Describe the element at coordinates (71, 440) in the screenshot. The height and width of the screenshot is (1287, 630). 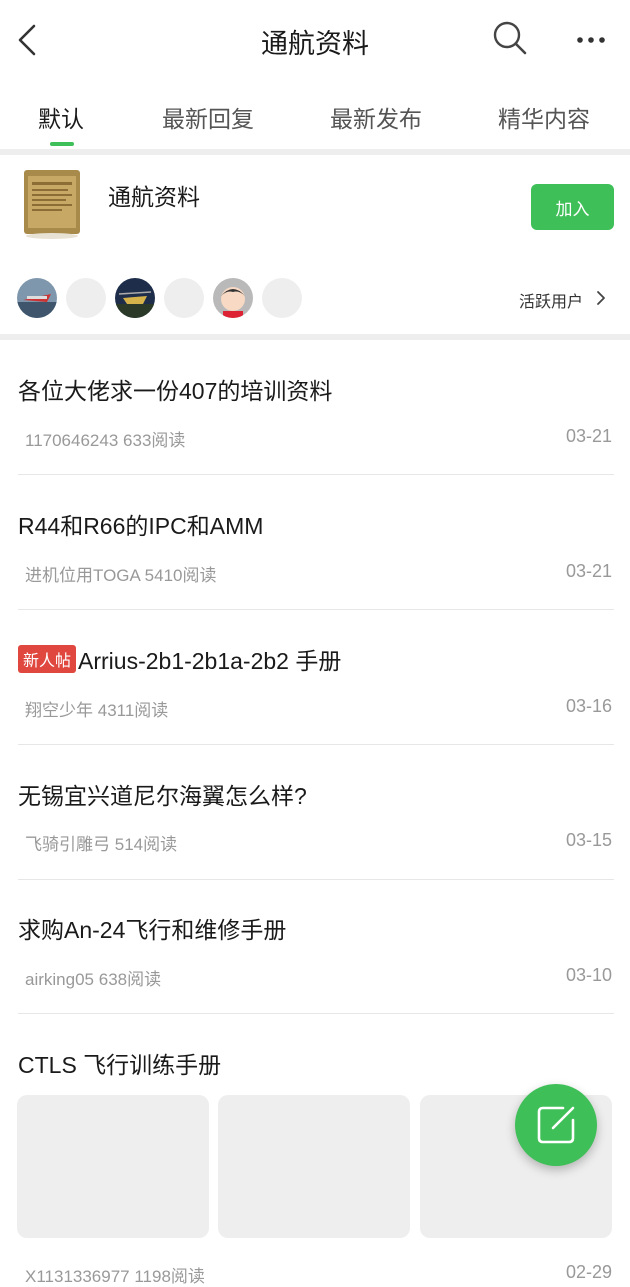
I see `post-author: 1170646243` at that location.